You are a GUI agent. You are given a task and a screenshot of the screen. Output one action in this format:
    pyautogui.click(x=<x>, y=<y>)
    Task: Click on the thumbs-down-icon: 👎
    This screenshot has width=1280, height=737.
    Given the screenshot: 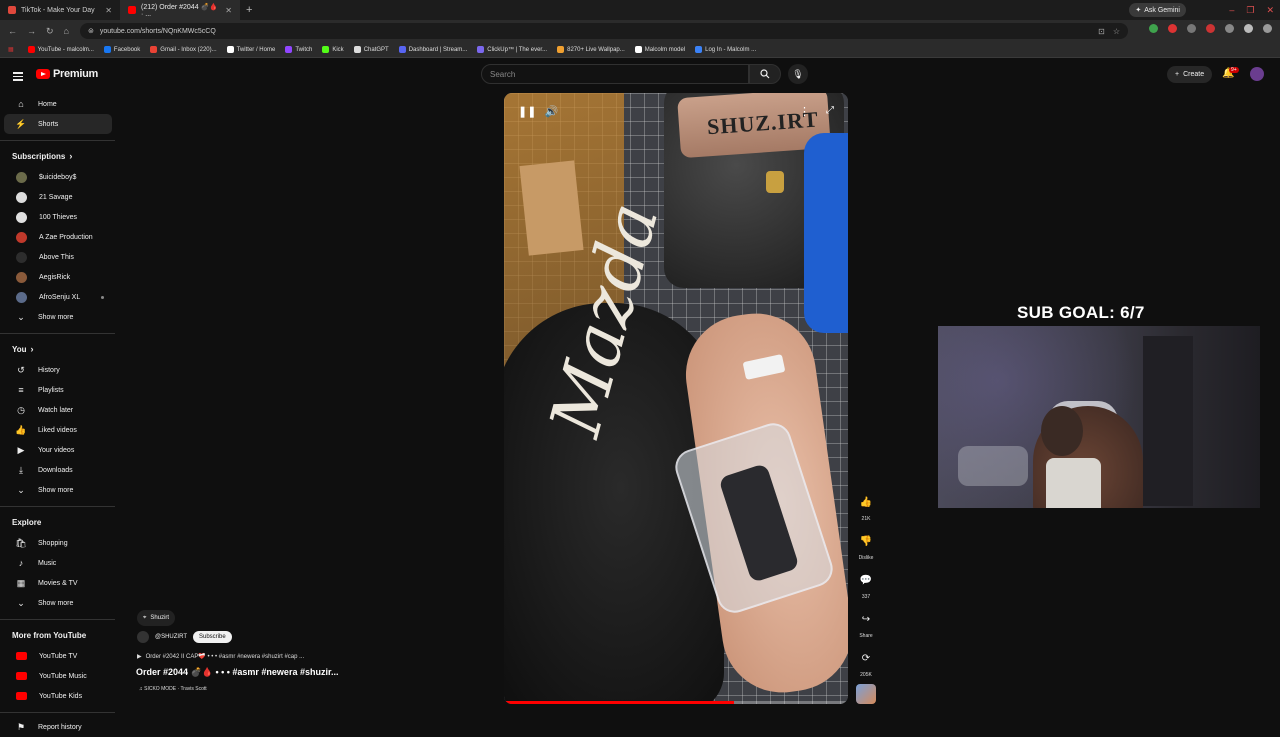 What is the action you would take?
    pyautogui.click(x=866, y=541)
    